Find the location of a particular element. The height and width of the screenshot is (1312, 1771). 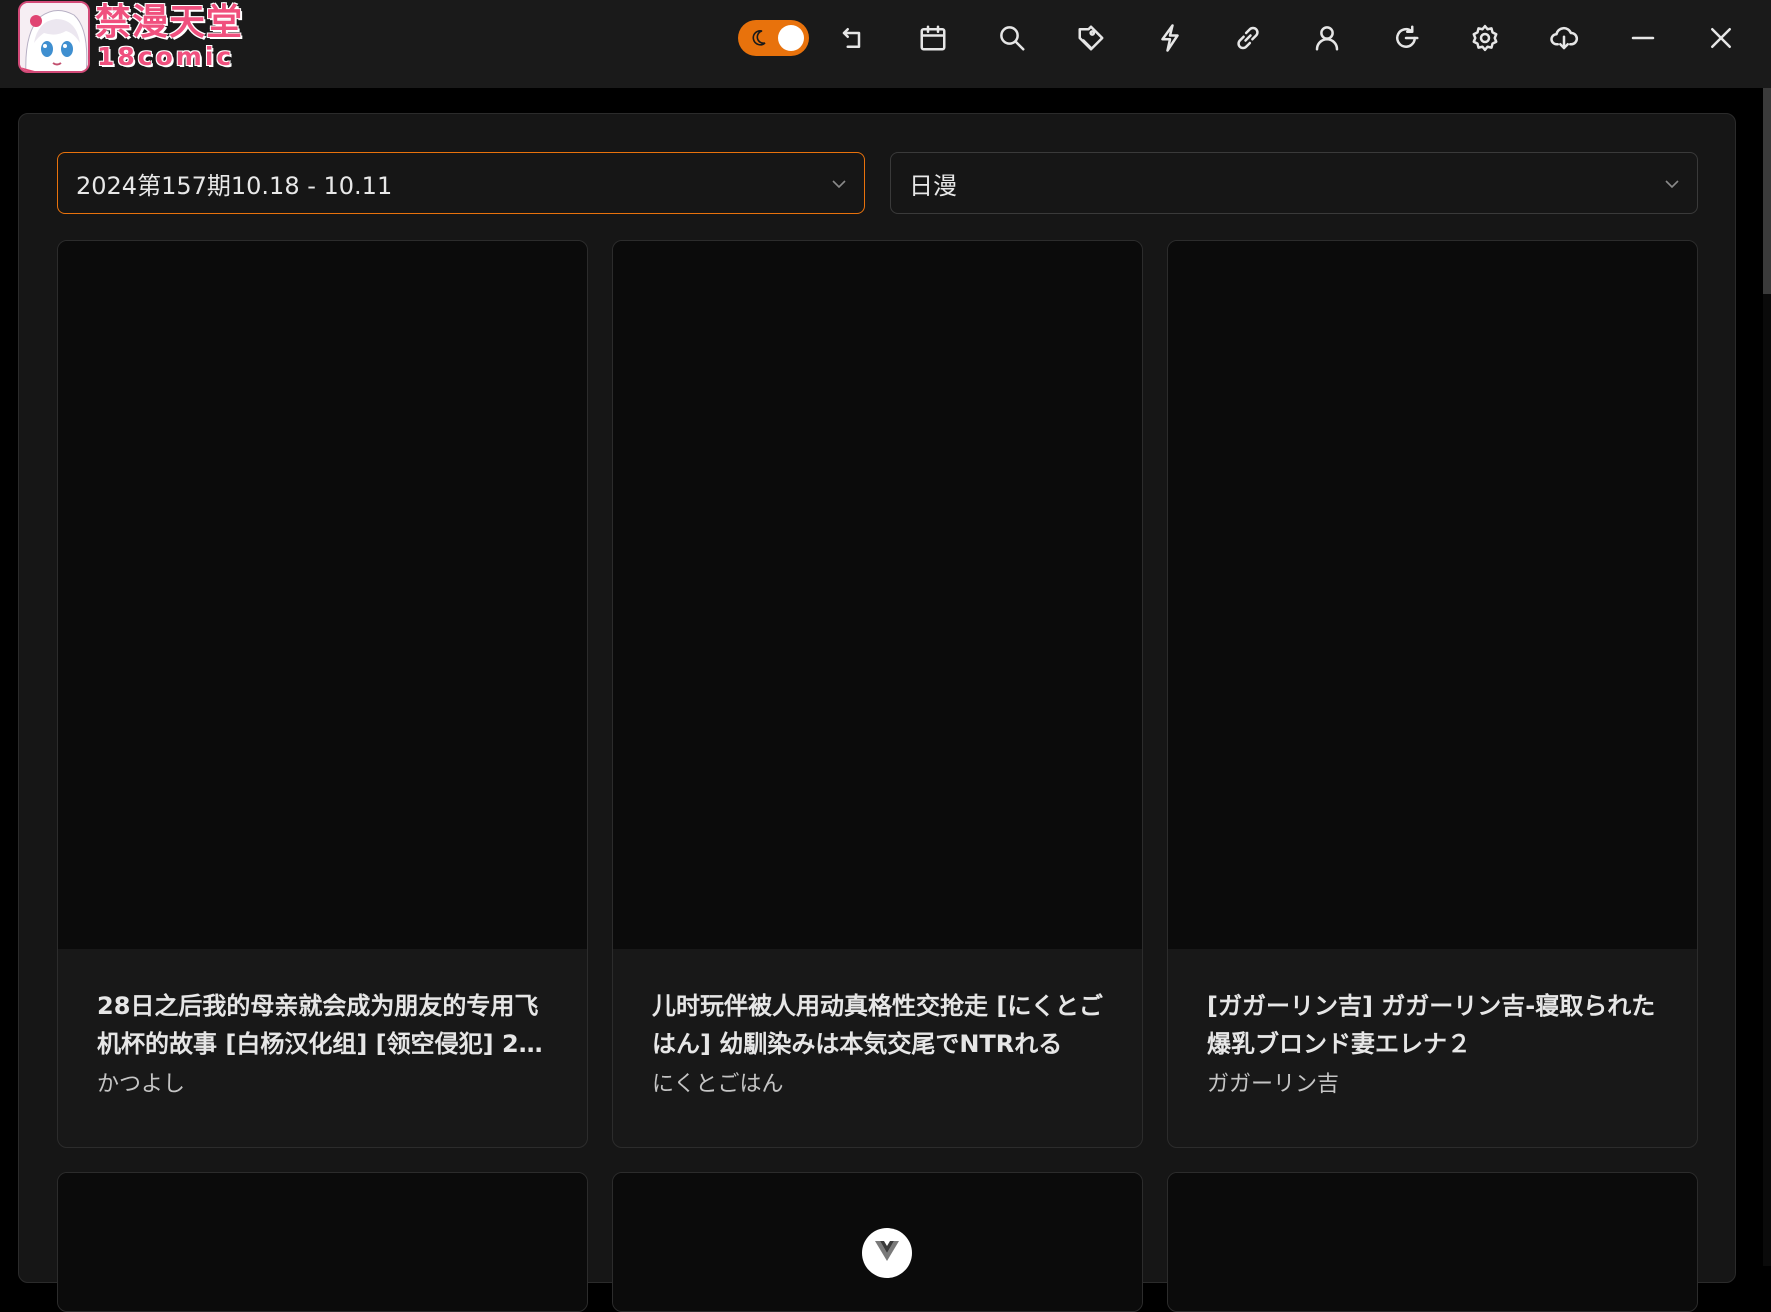

lightning-icon is located at coordinates (1170, 38).